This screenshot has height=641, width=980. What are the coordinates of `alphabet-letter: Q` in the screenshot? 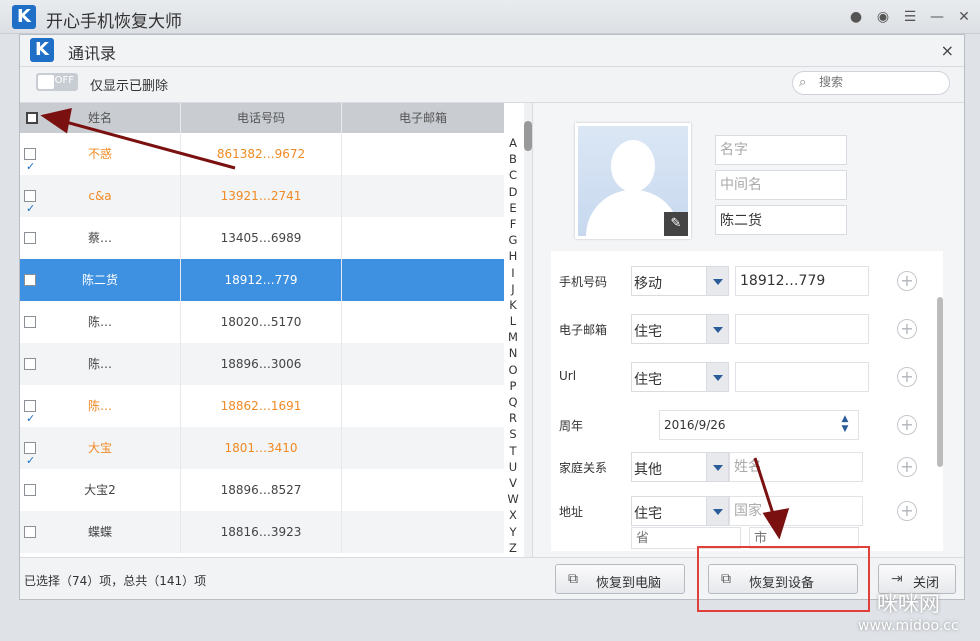 It's located at (513, 402).